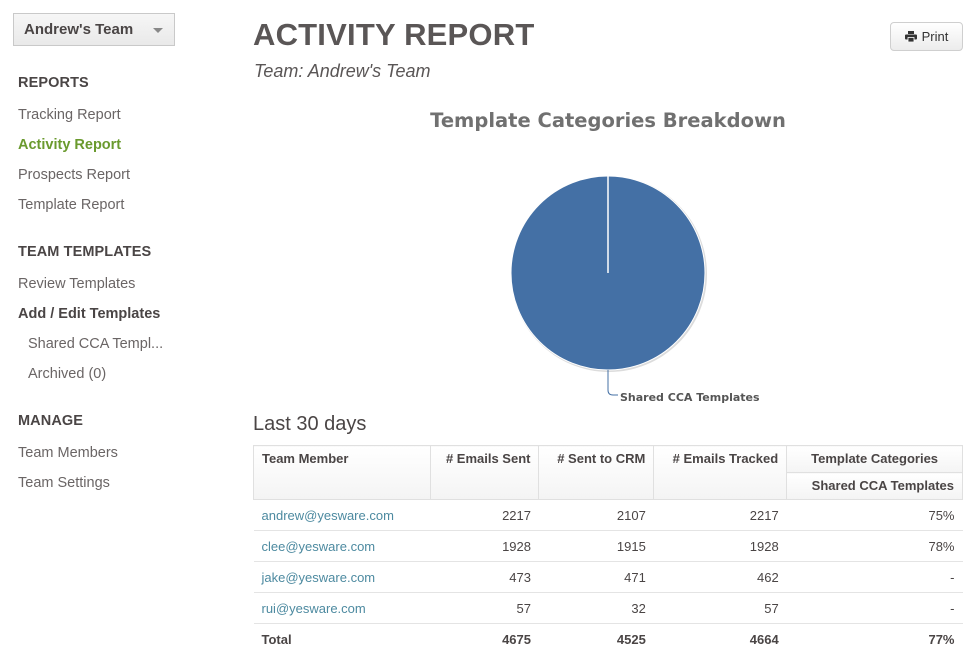 The image size is (980, 662). Describe the element at coordinates (612, 383) in the screenshot. I see `pie-label-connector` at that location.